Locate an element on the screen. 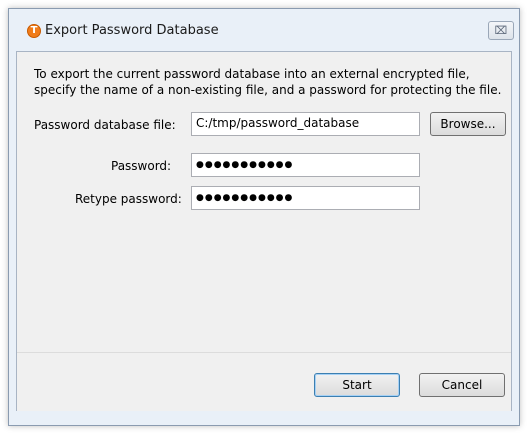  close-button: ⌧ is located at coordinates (501, 30).